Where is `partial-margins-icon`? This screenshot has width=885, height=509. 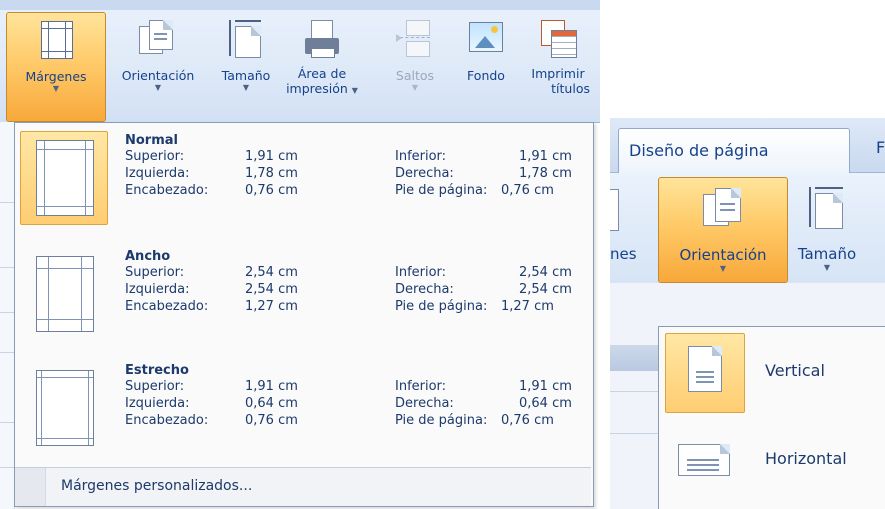 partial-margins-icon is located at coordinates (614, 210).